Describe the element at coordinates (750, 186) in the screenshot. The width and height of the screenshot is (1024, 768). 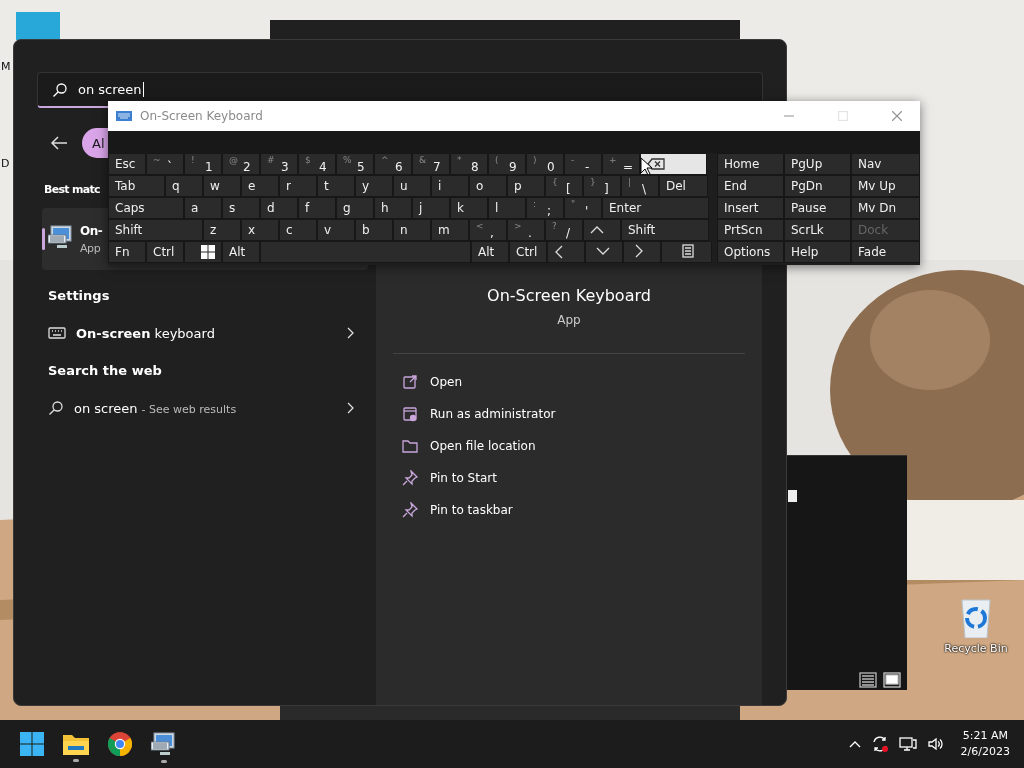
I see `key: End` at that location.